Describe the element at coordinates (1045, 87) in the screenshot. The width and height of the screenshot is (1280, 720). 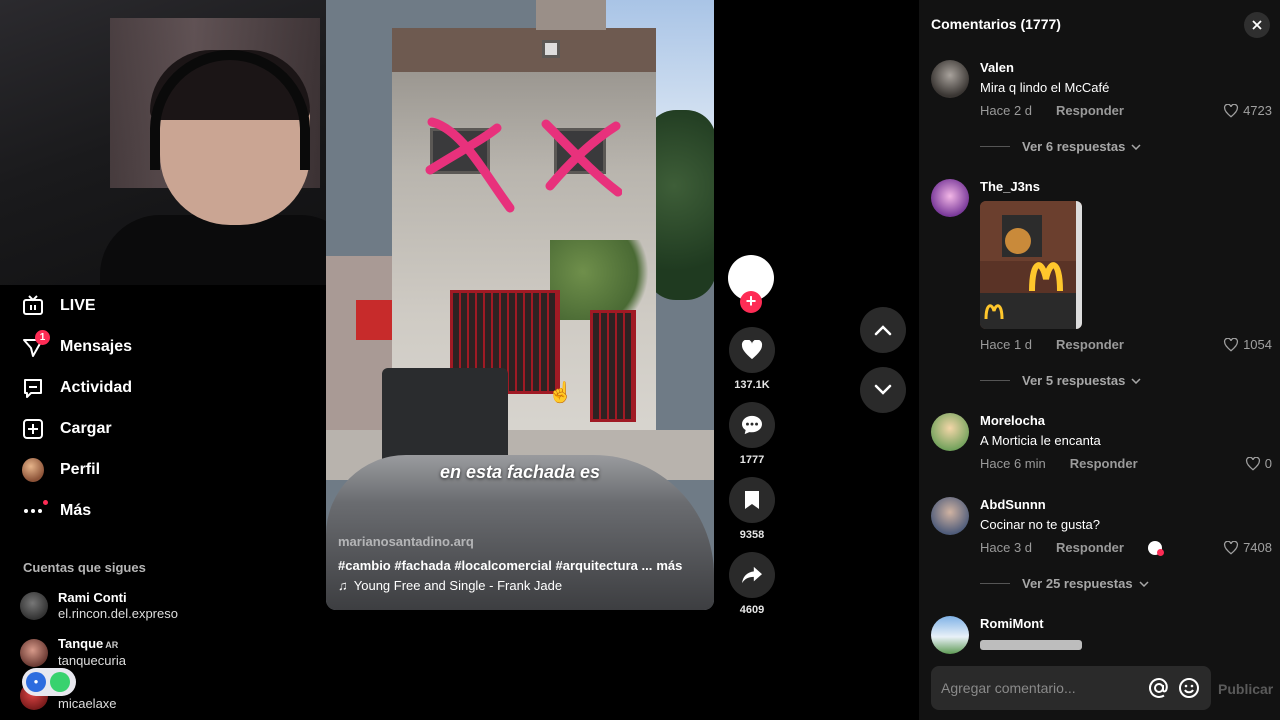
I see `comment-text: Mira q lindo el McCafé` at that location.